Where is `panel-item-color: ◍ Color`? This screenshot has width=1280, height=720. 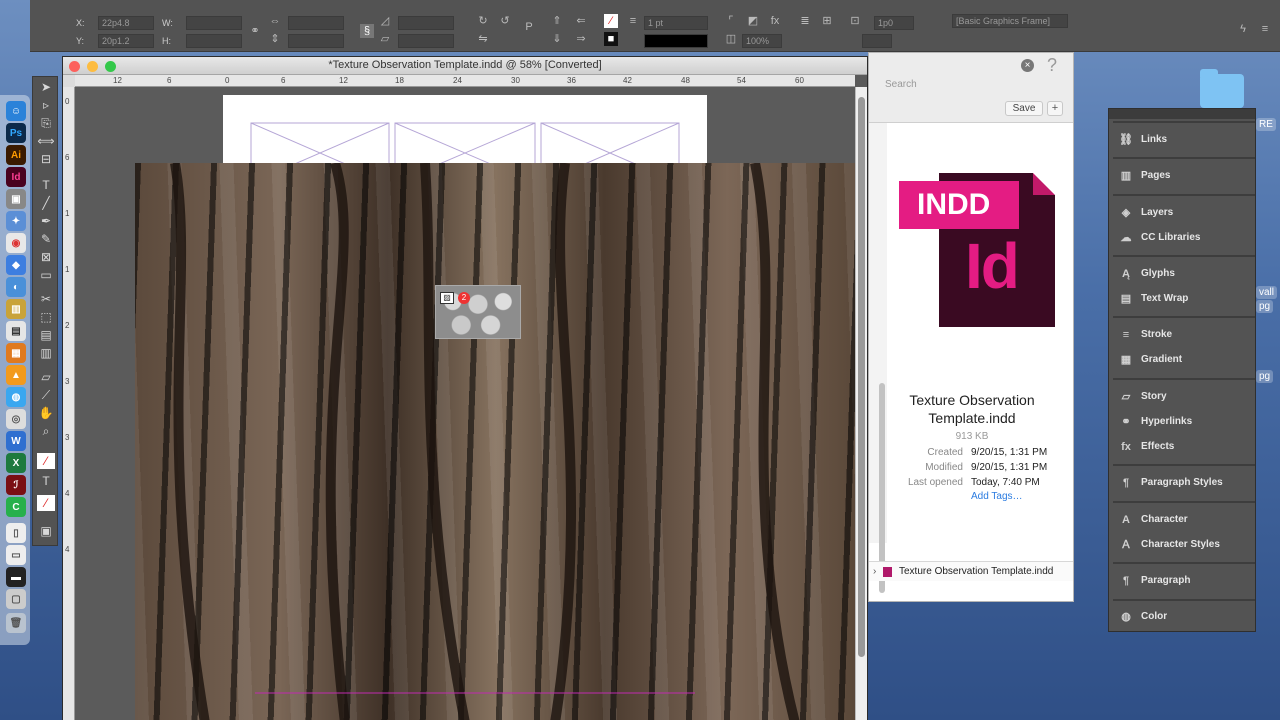
panel-item-color: ◍ Color is located at coordinates (1184, 617).